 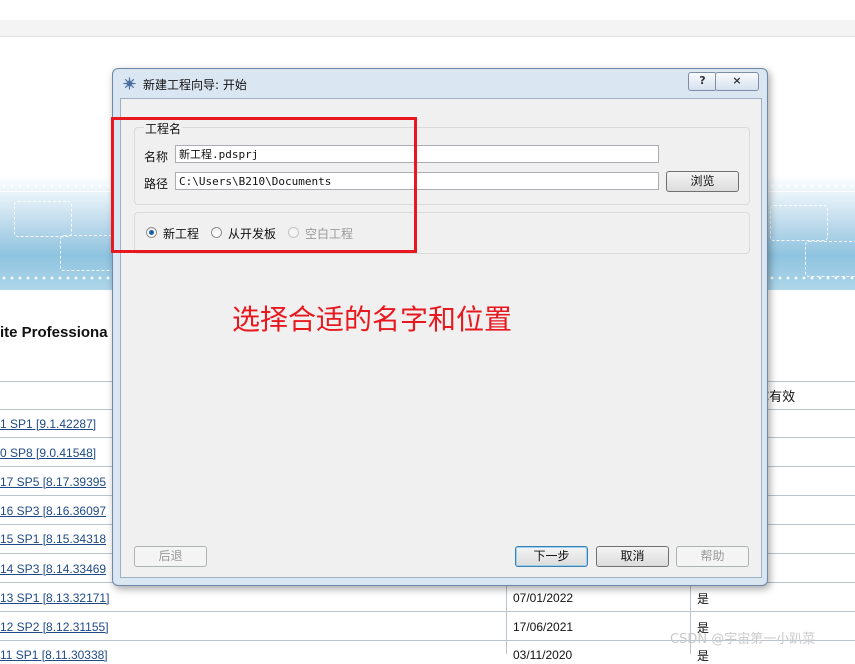 What do you see at coordinates (743, 639) in the screenshot?
I see `watermark: CSDN @宇宙第一小趴菜` at bounding box center [743, 639].